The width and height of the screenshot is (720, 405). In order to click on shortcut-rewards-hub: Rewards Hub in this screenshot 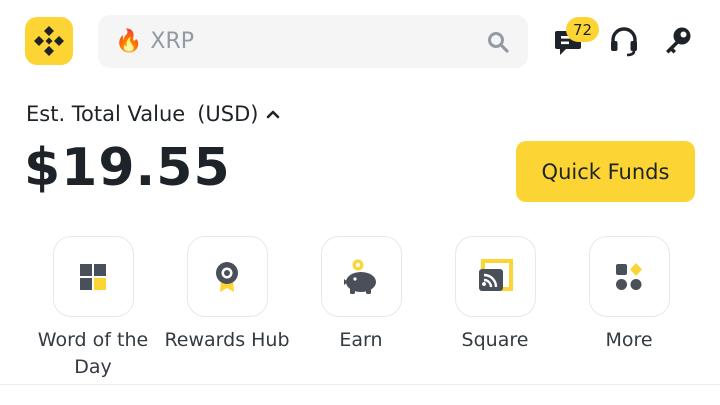, I will do `click(227, 295)`.